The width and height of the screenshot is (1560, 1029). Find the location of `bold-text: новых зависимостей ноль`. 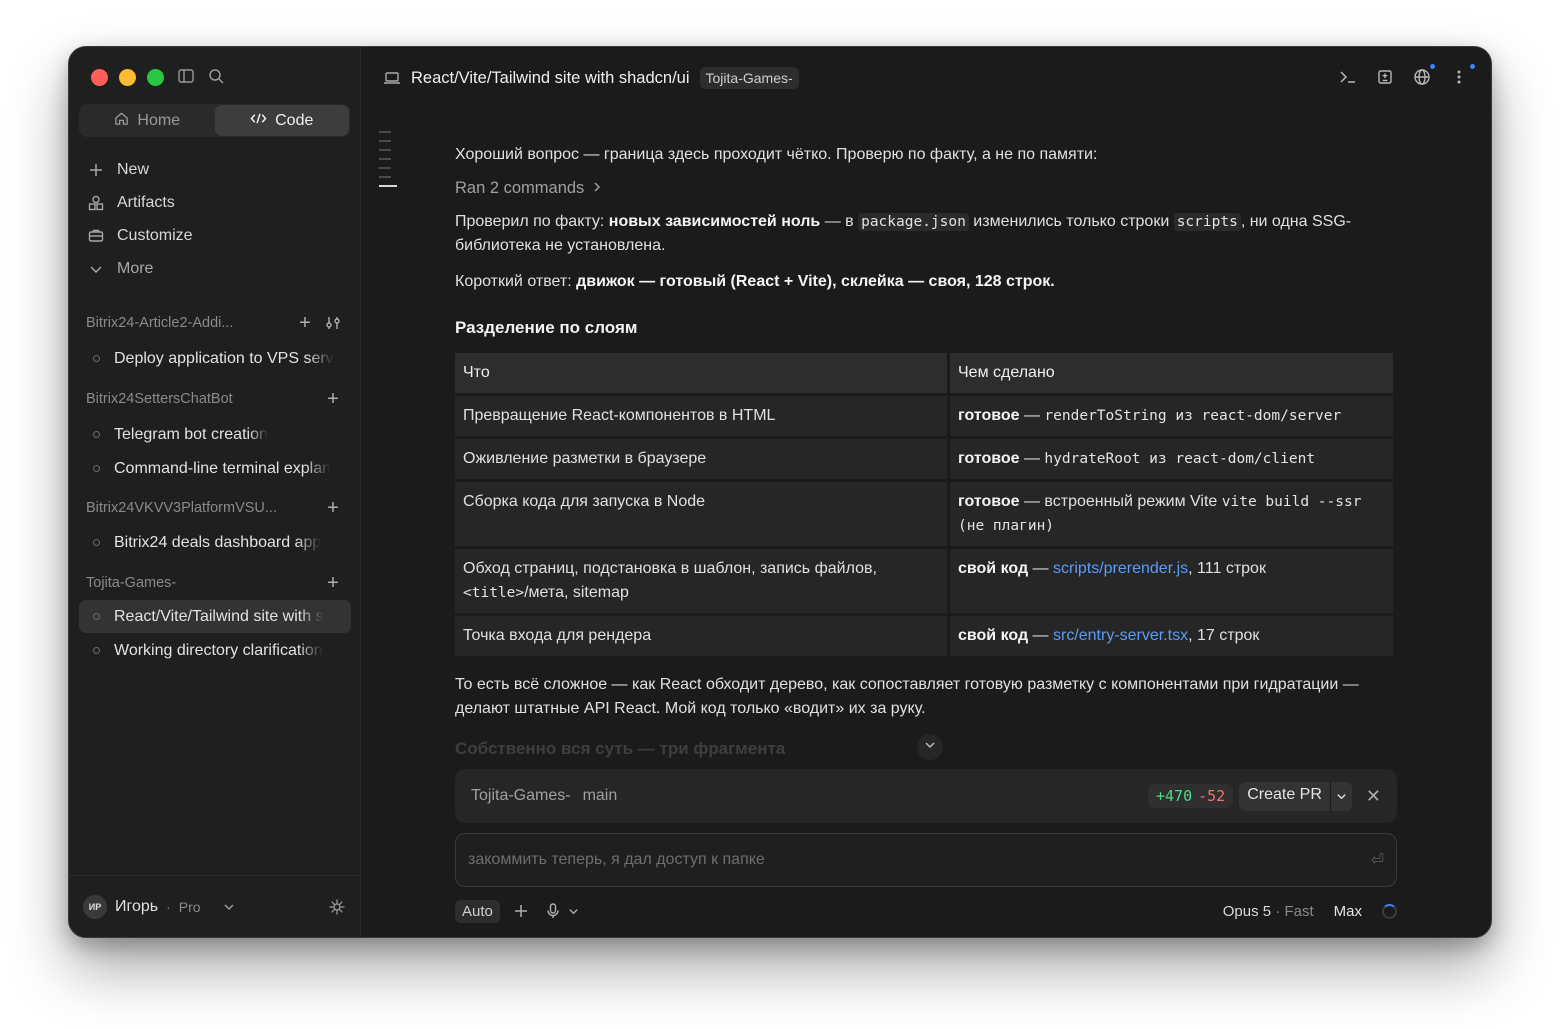

bold-text: новых зависимостей ноль is located at coordinates (714, 221).